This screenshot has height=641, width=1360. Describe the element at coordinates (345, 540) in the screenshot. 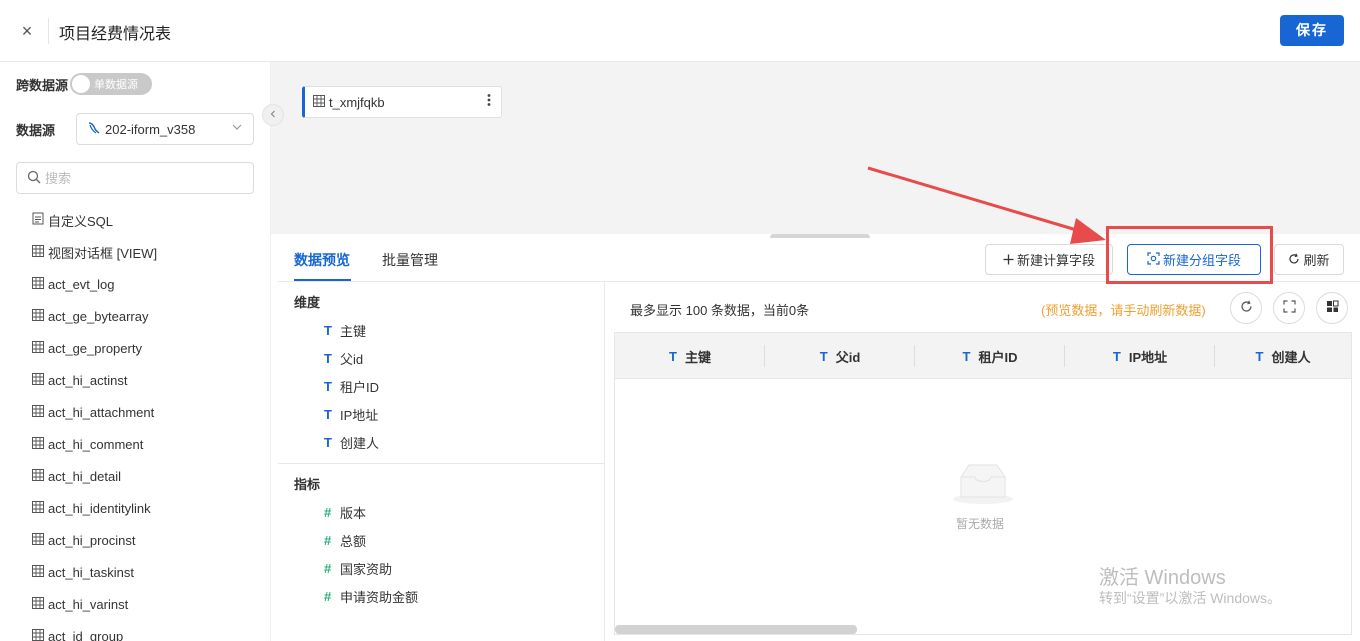

I see `measure-field: # 总额` at that location.